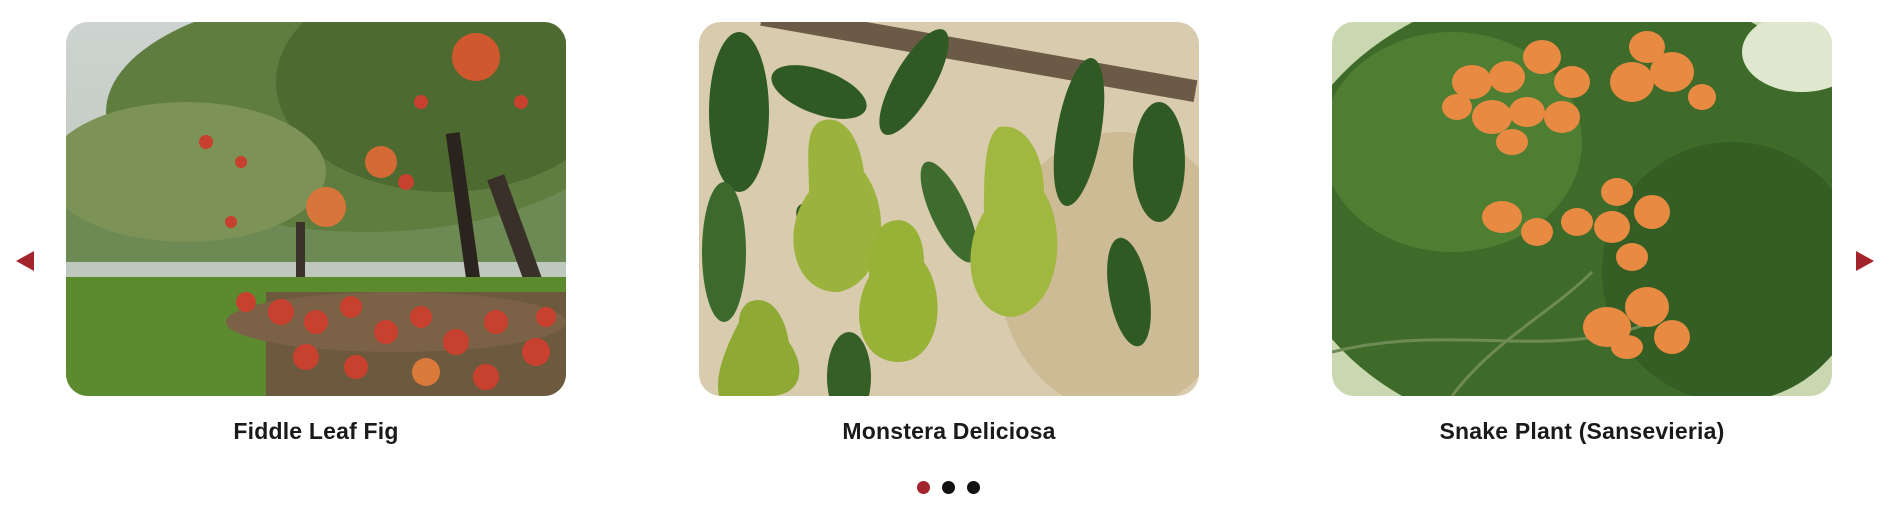  I want to click on carousel-dot-active, so click(923, 487).